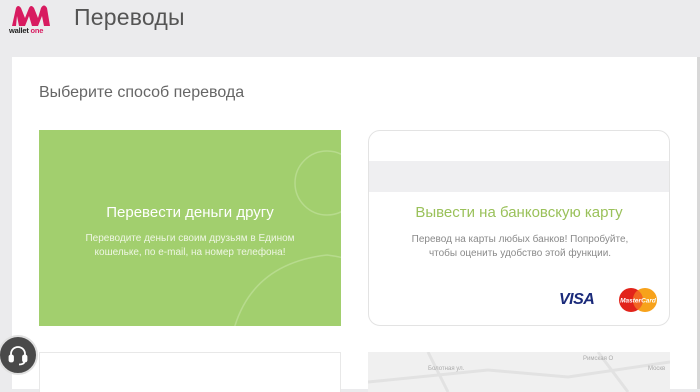 The height and width of the screenshot is (392, 700). I want to click on map-label: Болотная ул., so click(446, 369).